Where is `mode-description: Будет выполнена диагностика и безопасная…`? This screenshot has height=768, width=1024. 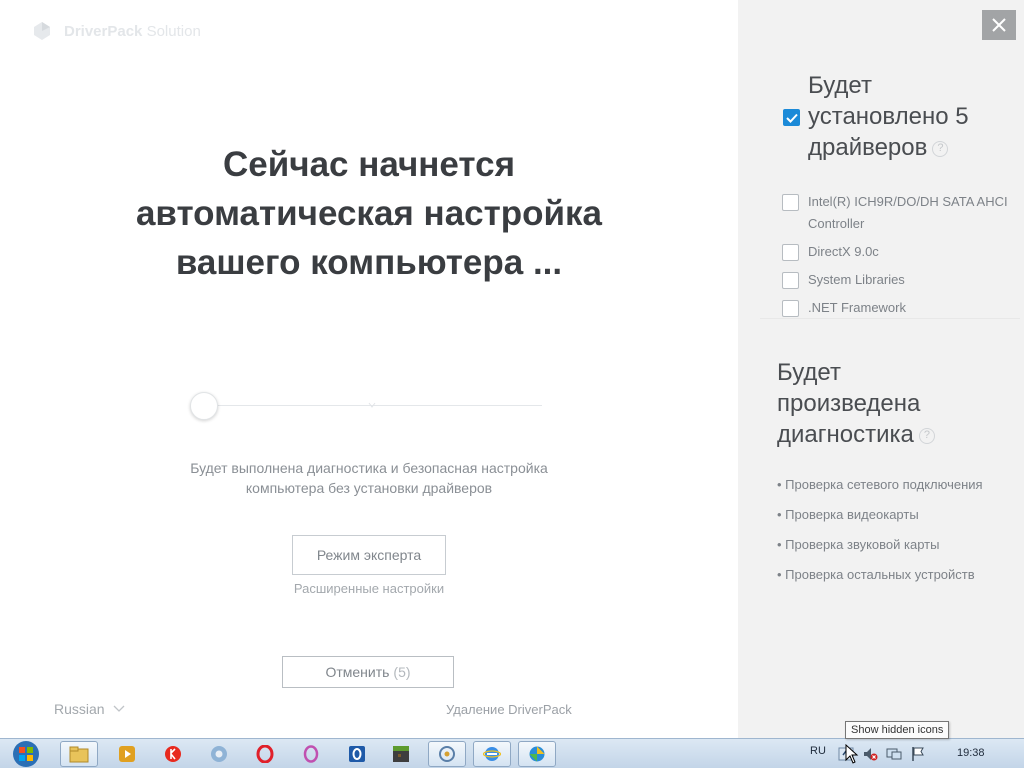 mode-description: Будет выполнена диагностика и безопасная… is located at coordinates (369, 478).